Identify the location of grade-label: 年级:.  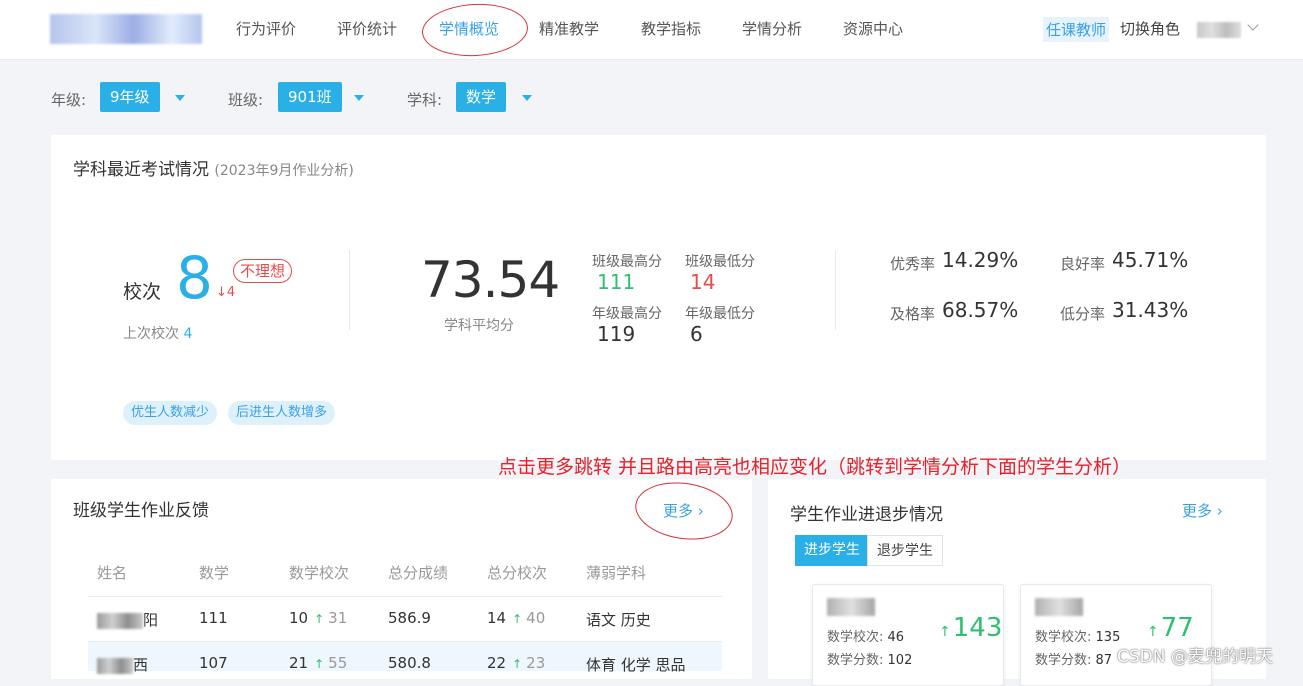
(69, 100).